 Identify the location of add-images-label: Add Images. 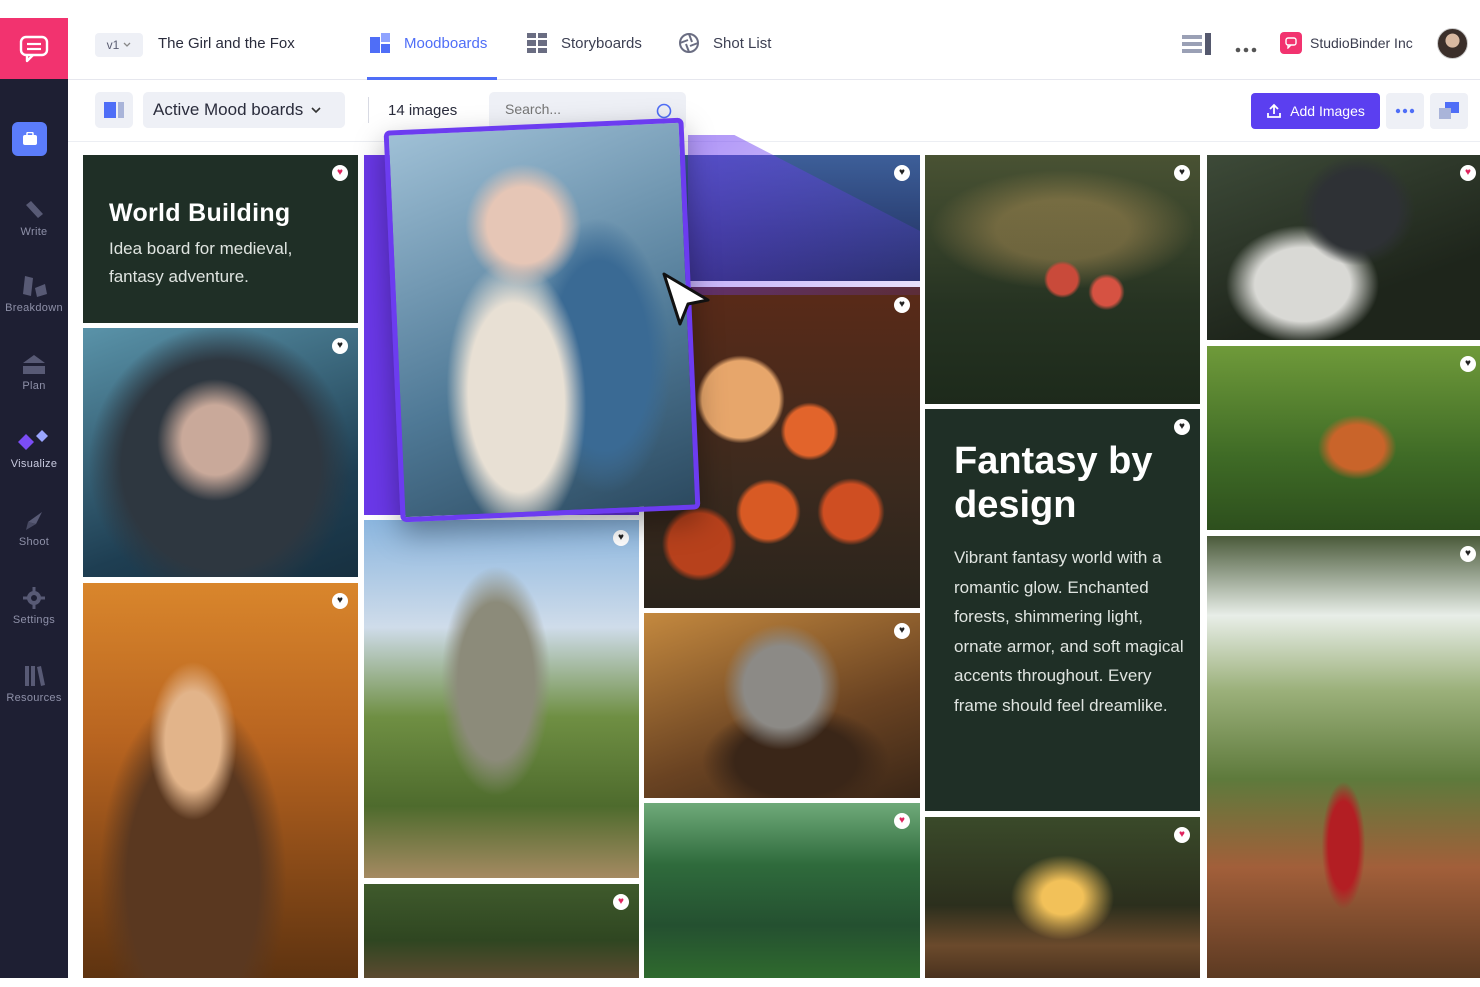
(1327, 111).